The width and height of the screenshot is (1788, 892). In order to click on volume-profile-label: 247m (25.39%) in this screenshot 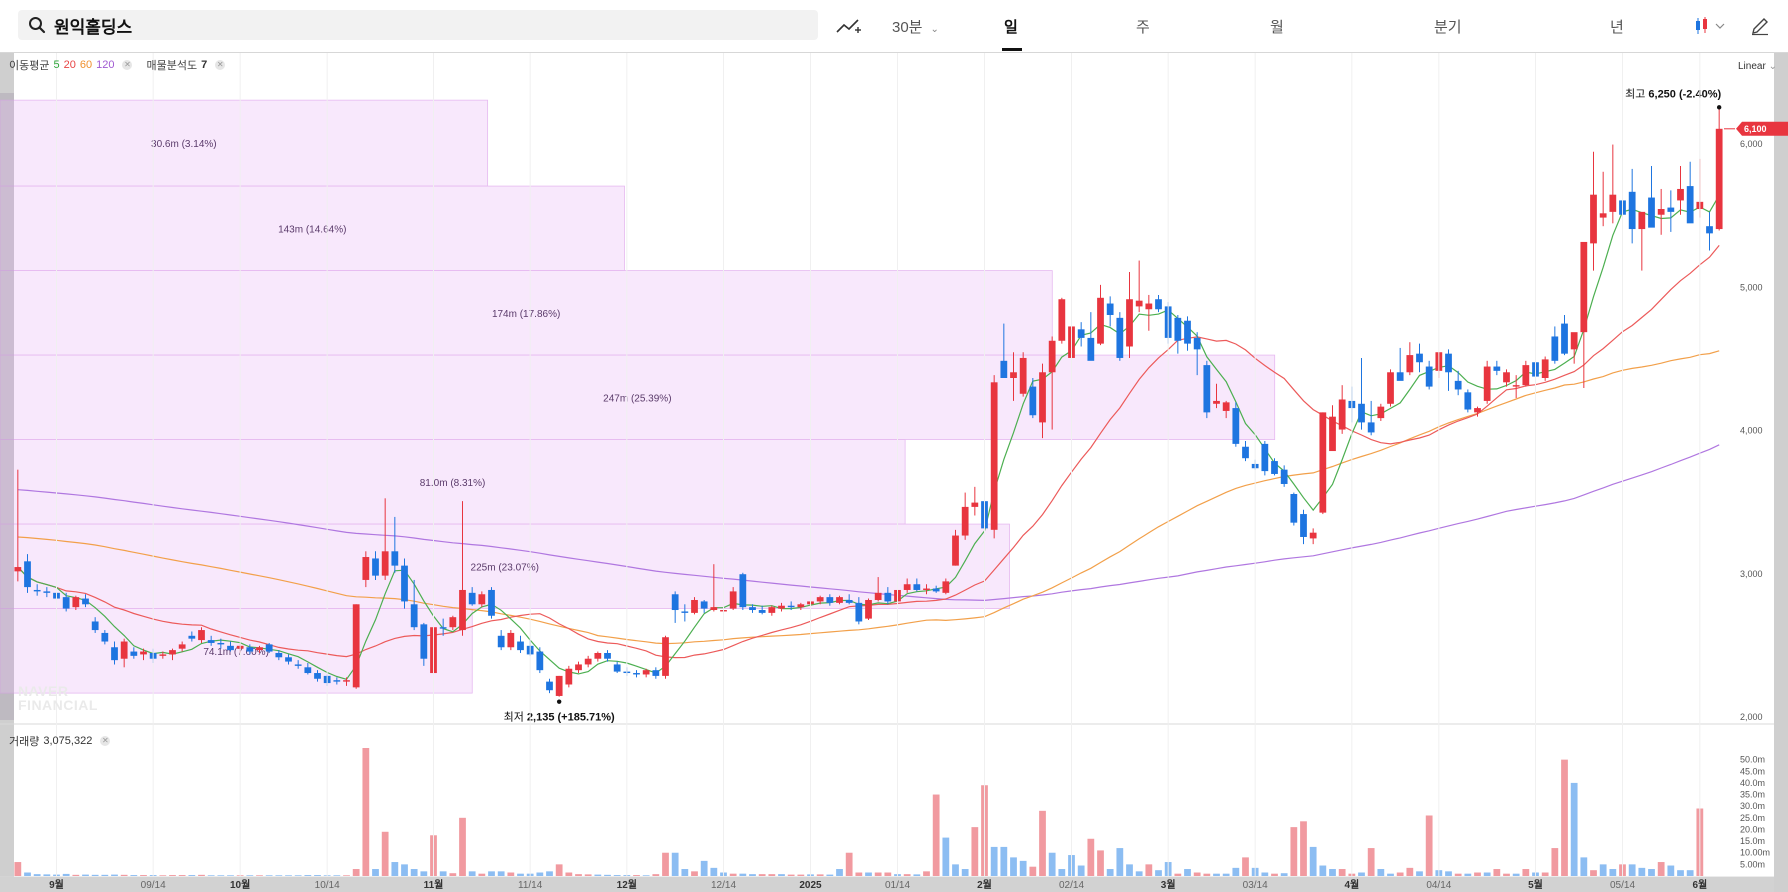, I will do `click(637, 398)`.